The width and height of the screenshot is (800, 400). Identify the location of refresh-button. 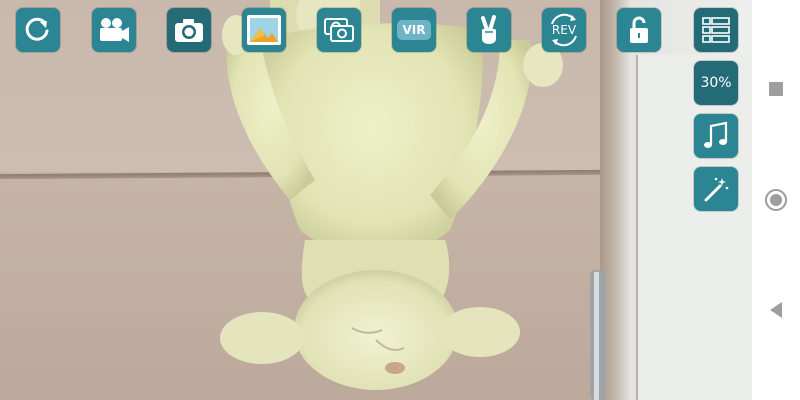
(38, 30).